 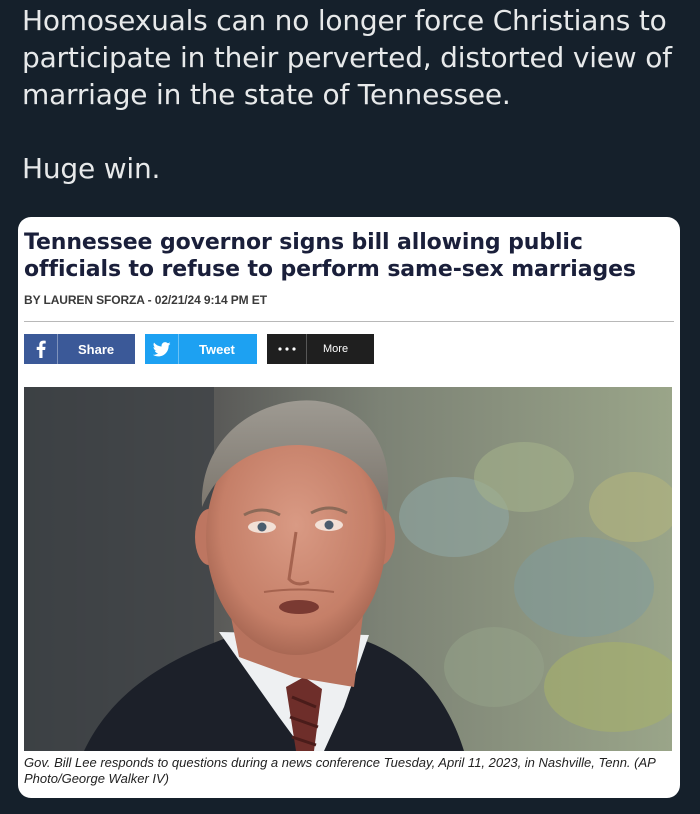 I want to click on facebook-share-label: Share, so click(x=96, y=349).